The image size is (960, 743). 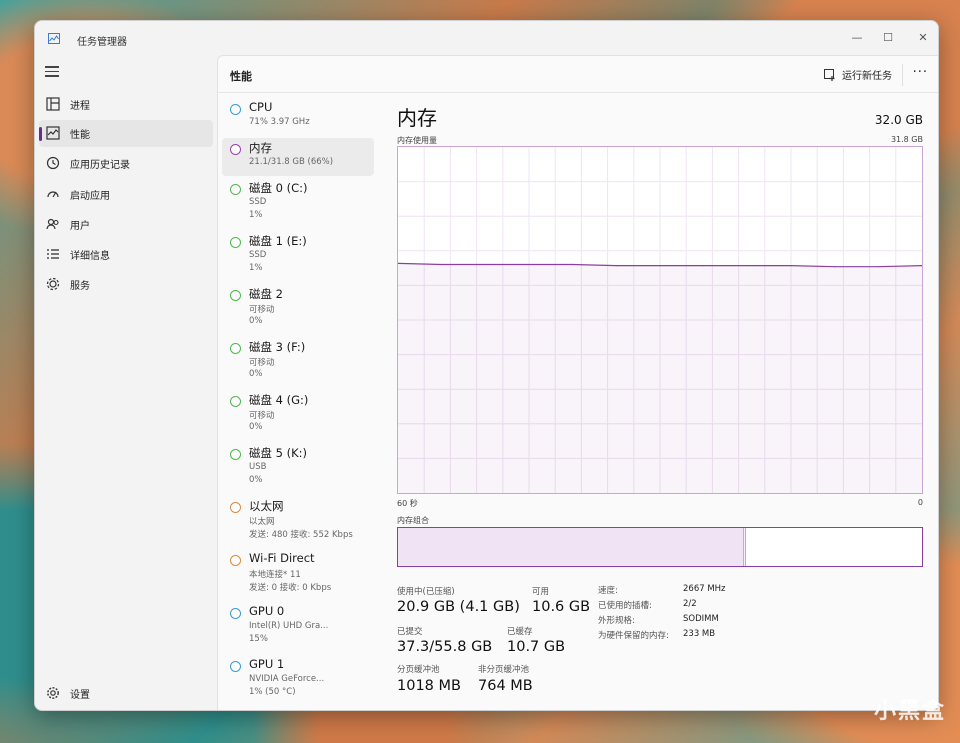 I want to click on detail-title: 内存, so click(x=417, y=118).